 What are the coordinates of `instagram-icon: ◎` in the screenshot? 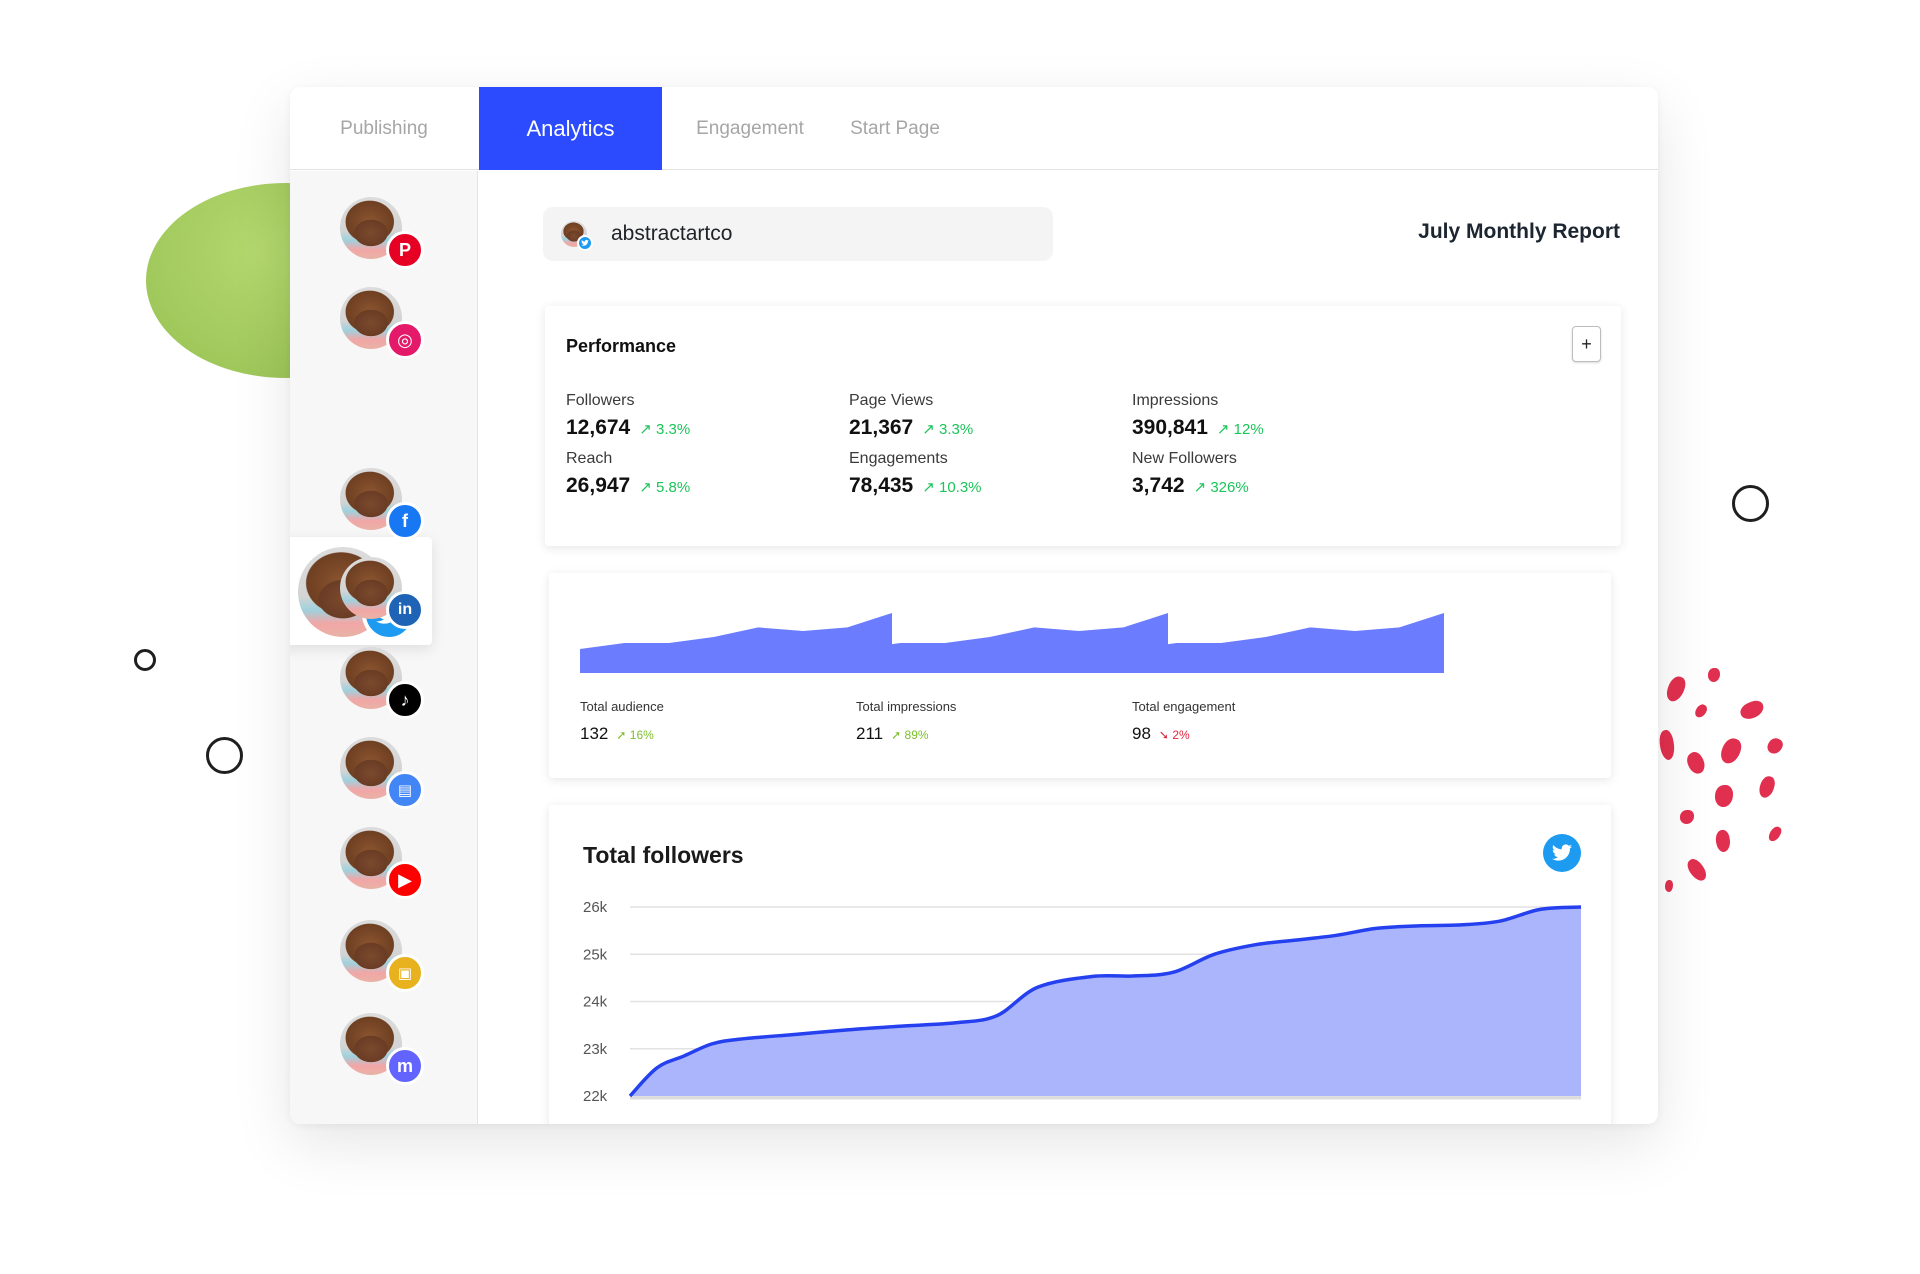 It's located at (405, 340).